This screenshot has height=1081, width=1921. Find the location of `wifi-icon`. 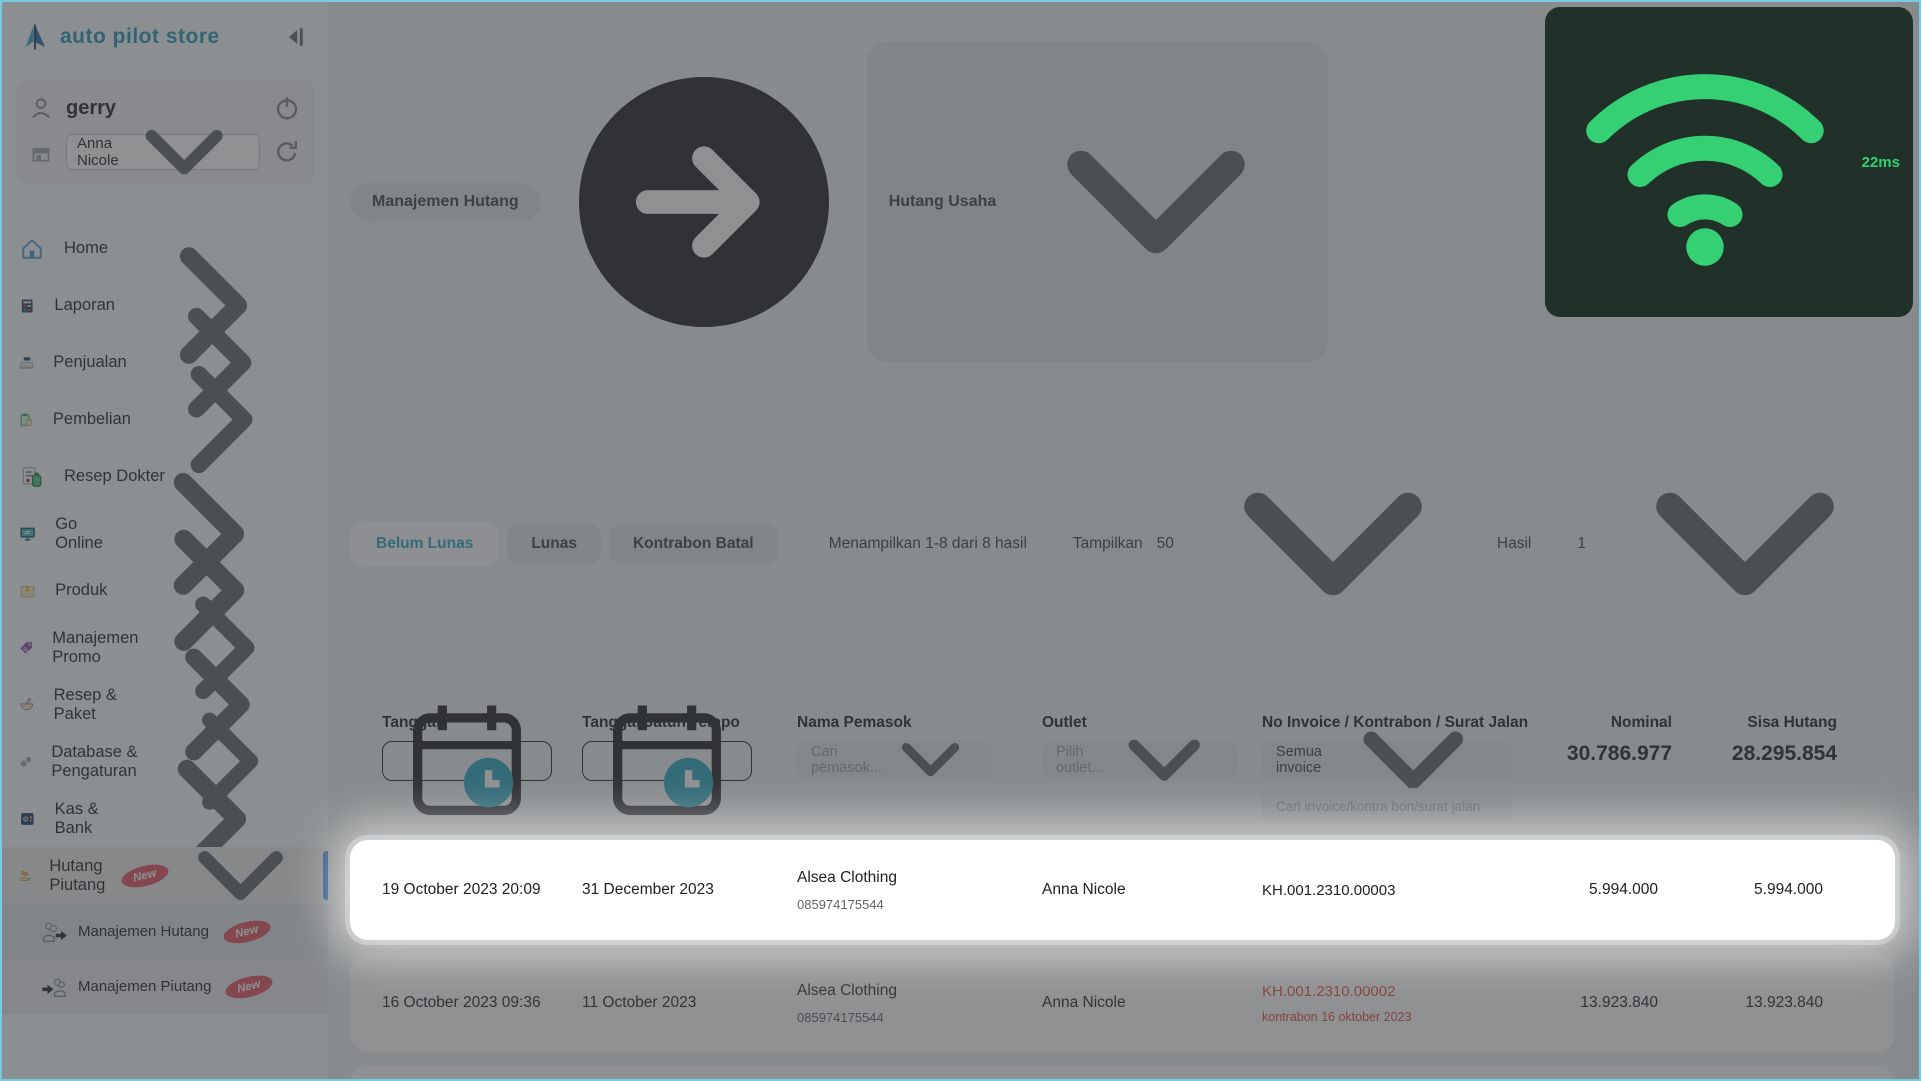

wifi-icon is located at coordinates (1705, 162).